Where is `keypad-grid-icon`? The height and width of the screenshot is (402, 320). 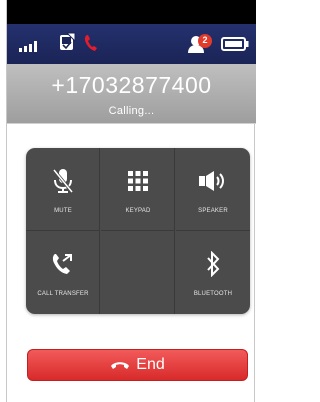
keypad-grid-icon is located at coordinates (138, 181).